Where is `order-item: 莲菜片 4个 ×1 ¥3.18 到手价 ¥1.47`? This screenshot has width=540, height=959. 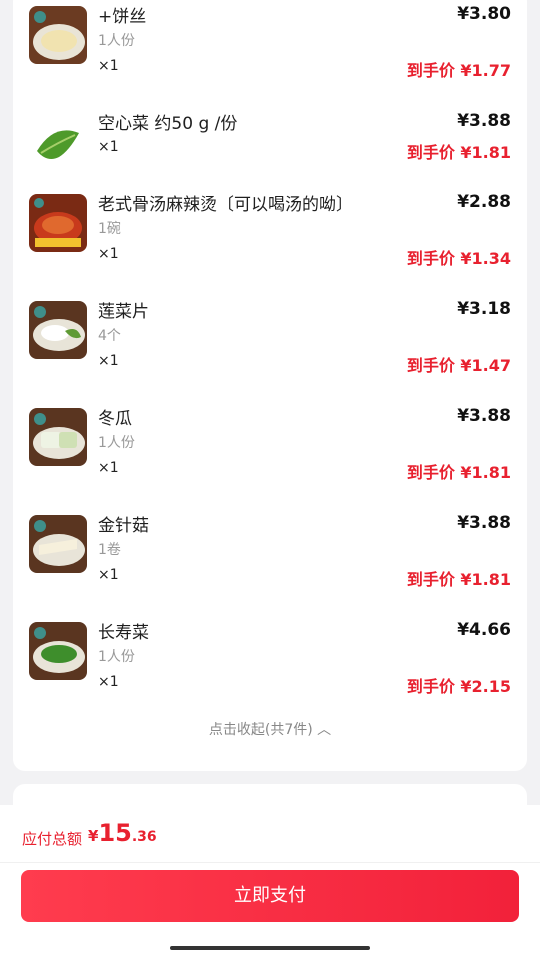
order-item: 莲菜片 4个 ×1 ¥3.18 到手价 ¥1.47 is located at coordinates (270, 350).